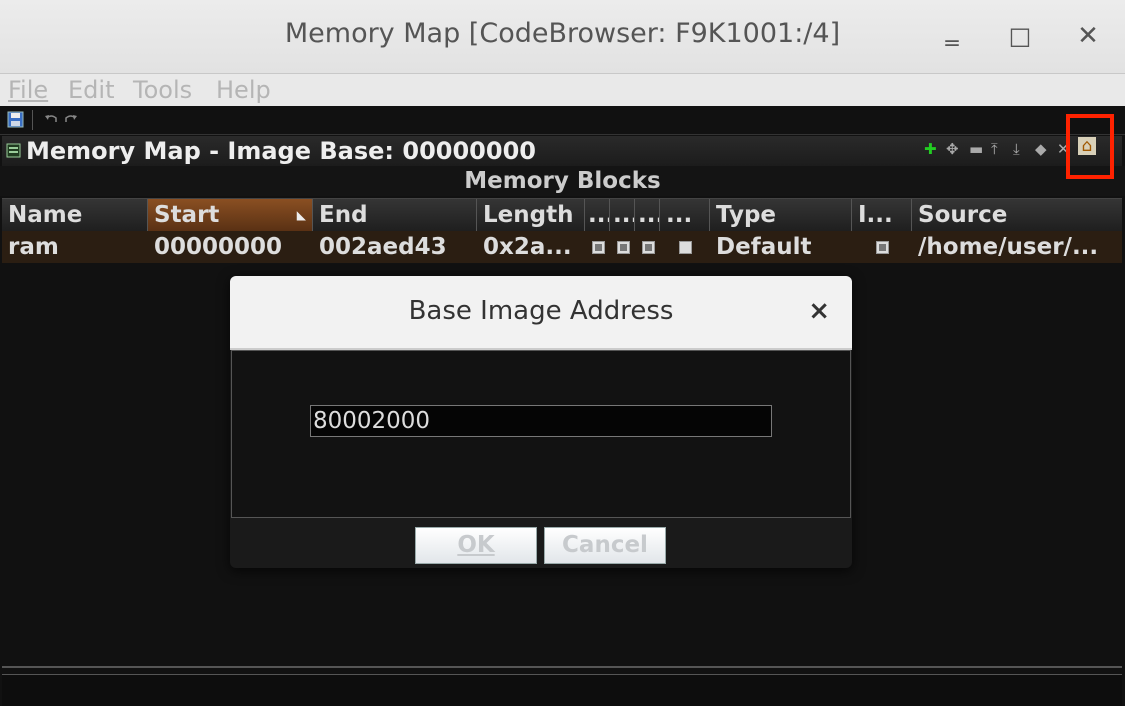  I want to click on remove-block-icon: ▬, so click(976, 149).